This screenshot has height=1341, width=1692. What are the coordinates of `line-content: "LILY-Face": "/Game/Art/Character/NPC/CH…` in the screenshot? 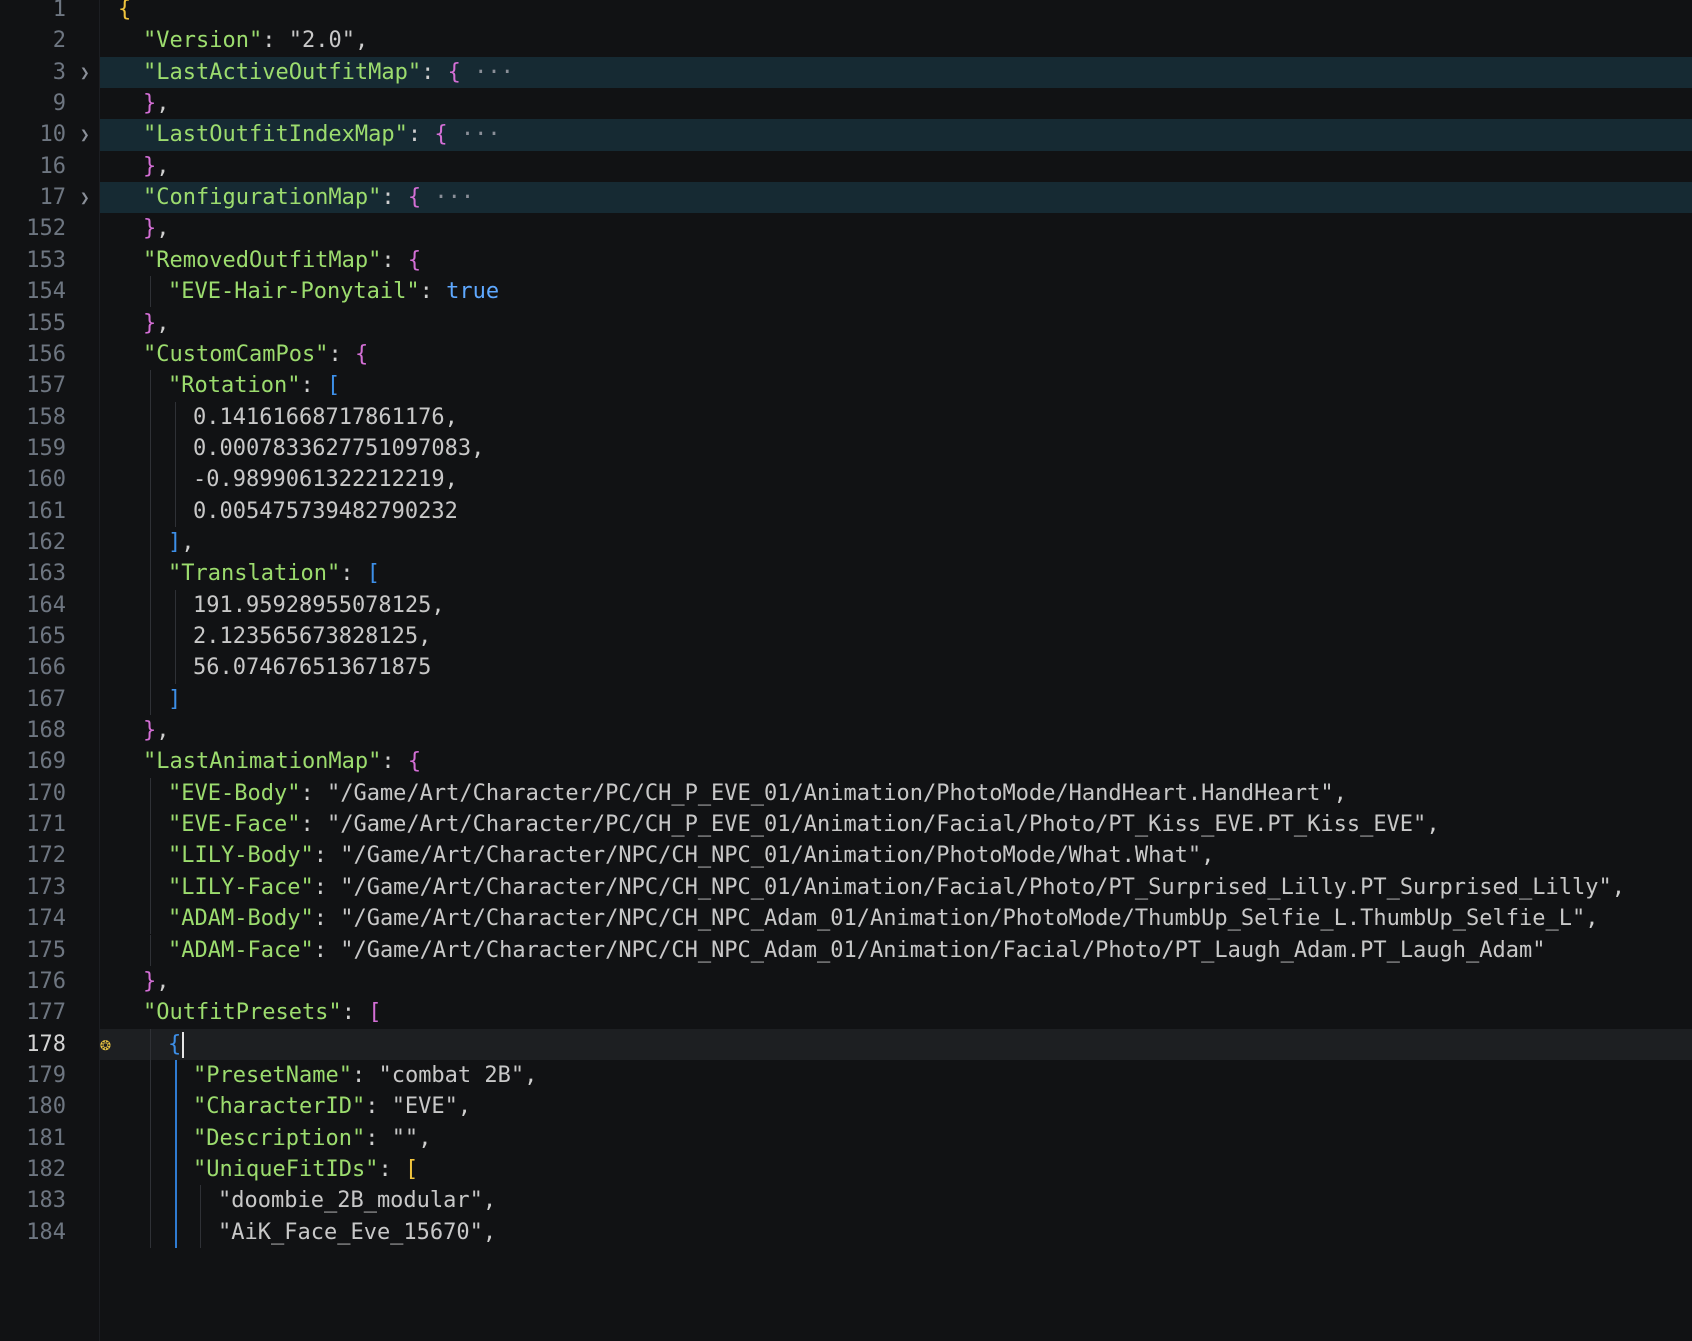 It's located at (896, 887).